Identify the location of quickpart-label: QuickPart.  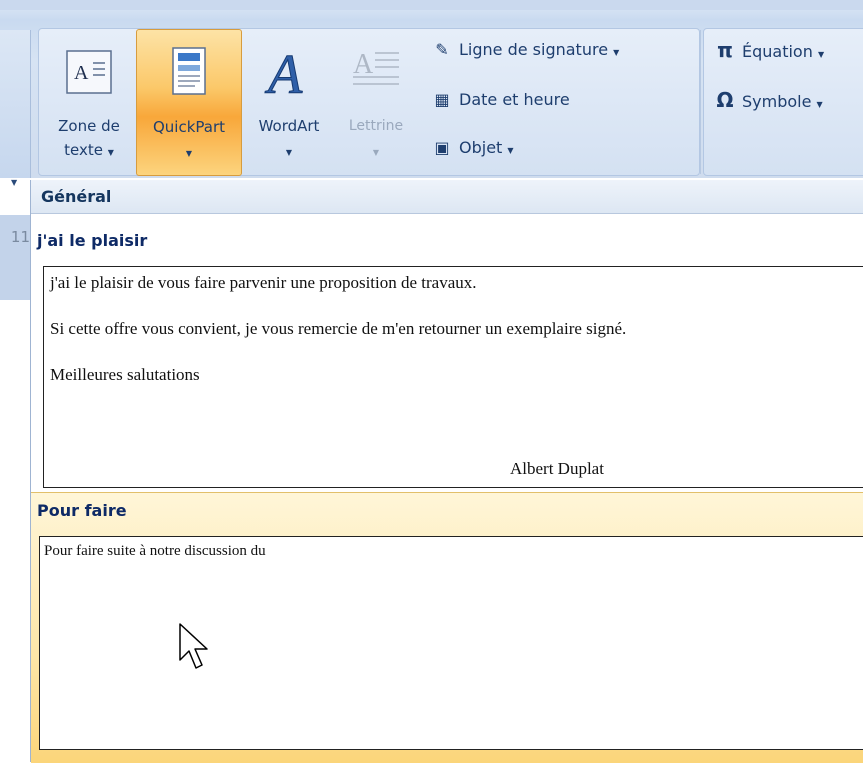
(189, 127).